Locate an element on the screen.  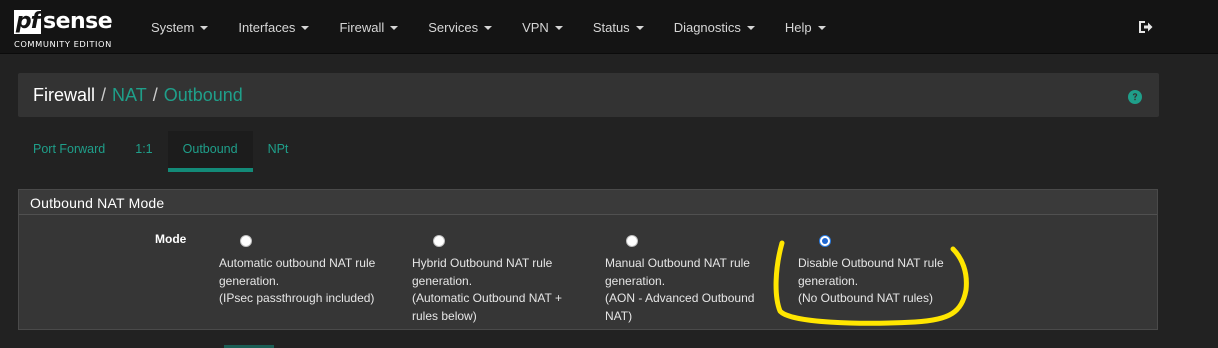
option-line: (No Outbound NAT rules) is located at coordinates (865, 298).